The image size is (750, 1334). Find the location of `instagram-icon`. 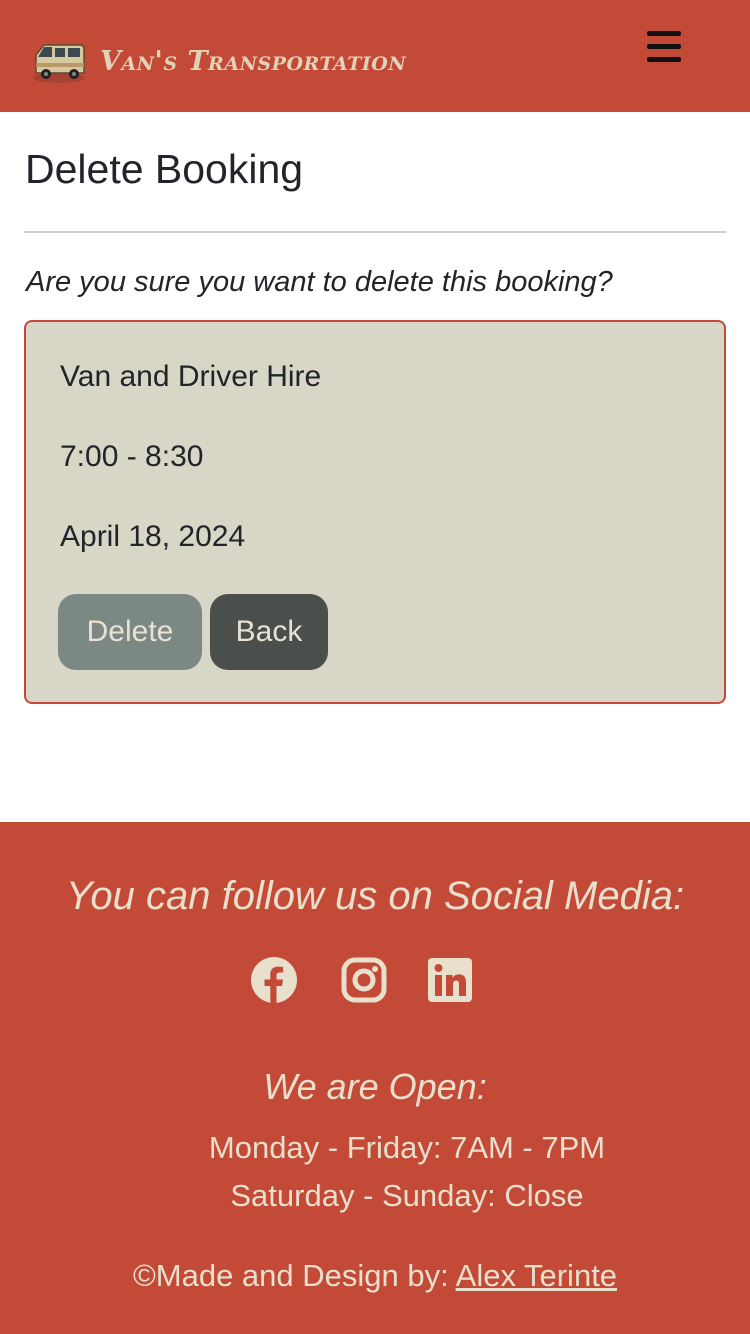

instagram-icon is located at coordinates (364, 980).